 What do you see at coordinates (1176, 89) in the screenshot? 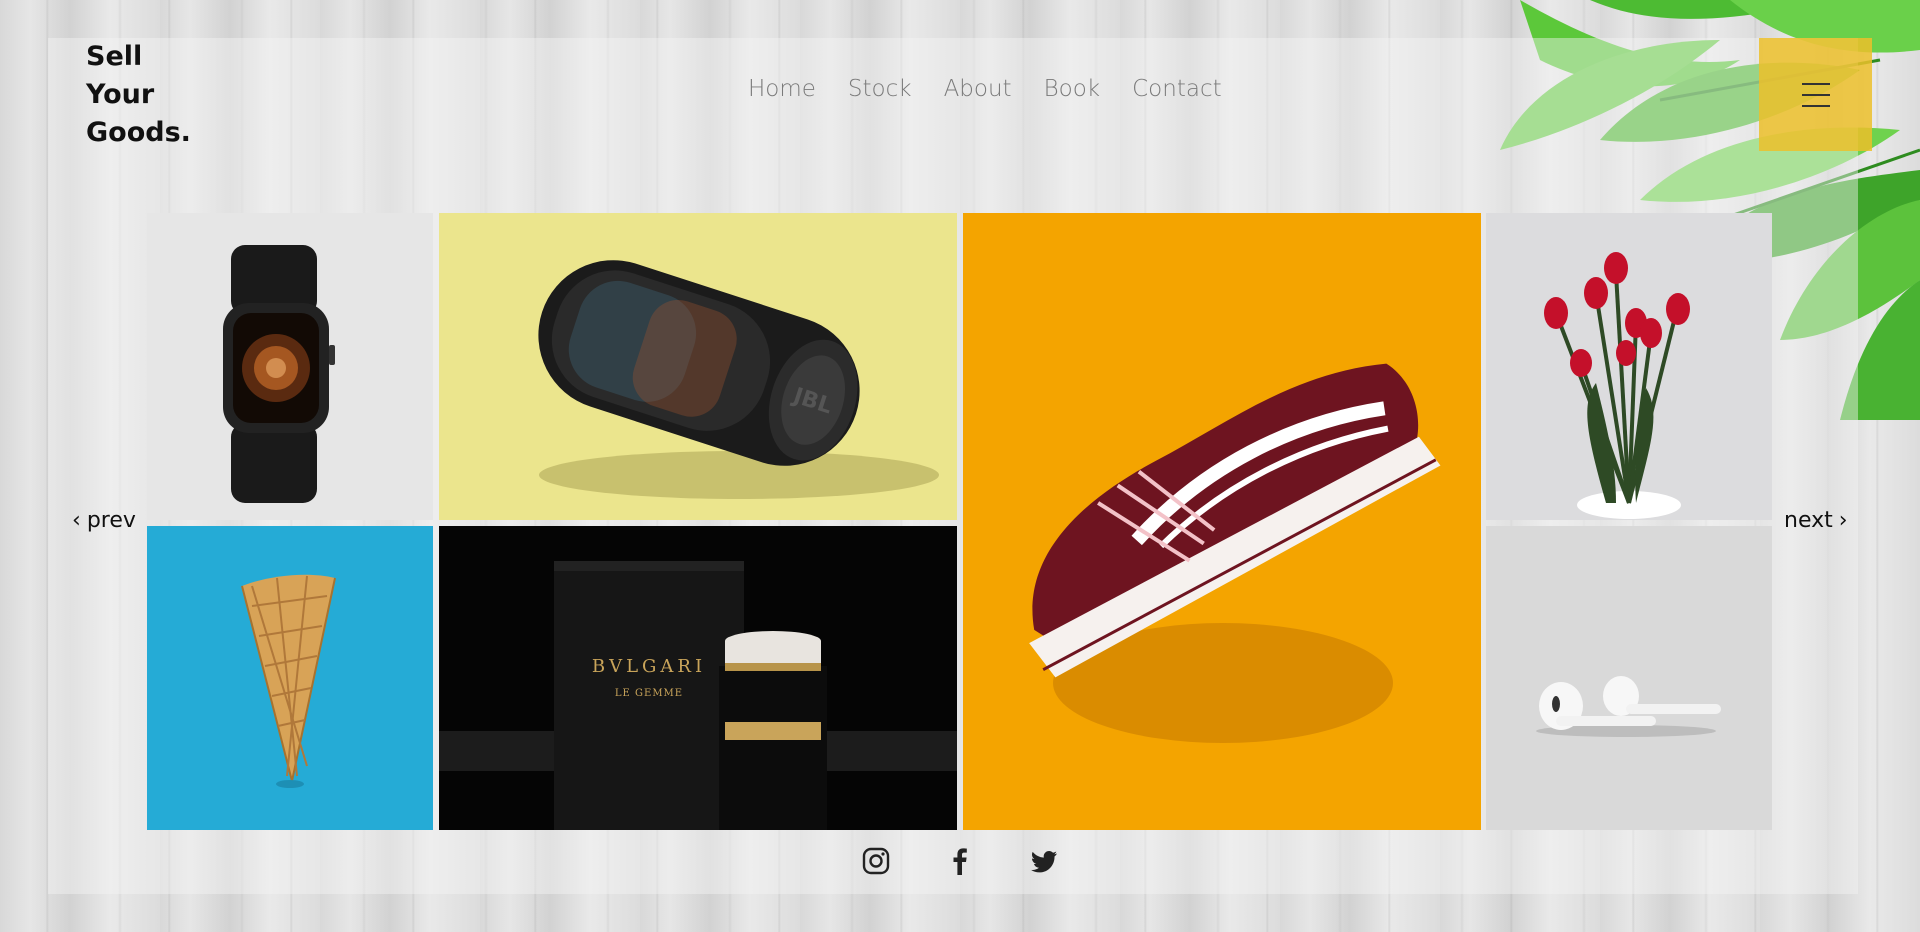
I see `nav-contact: Contact` at bounding box center [1176, 89].